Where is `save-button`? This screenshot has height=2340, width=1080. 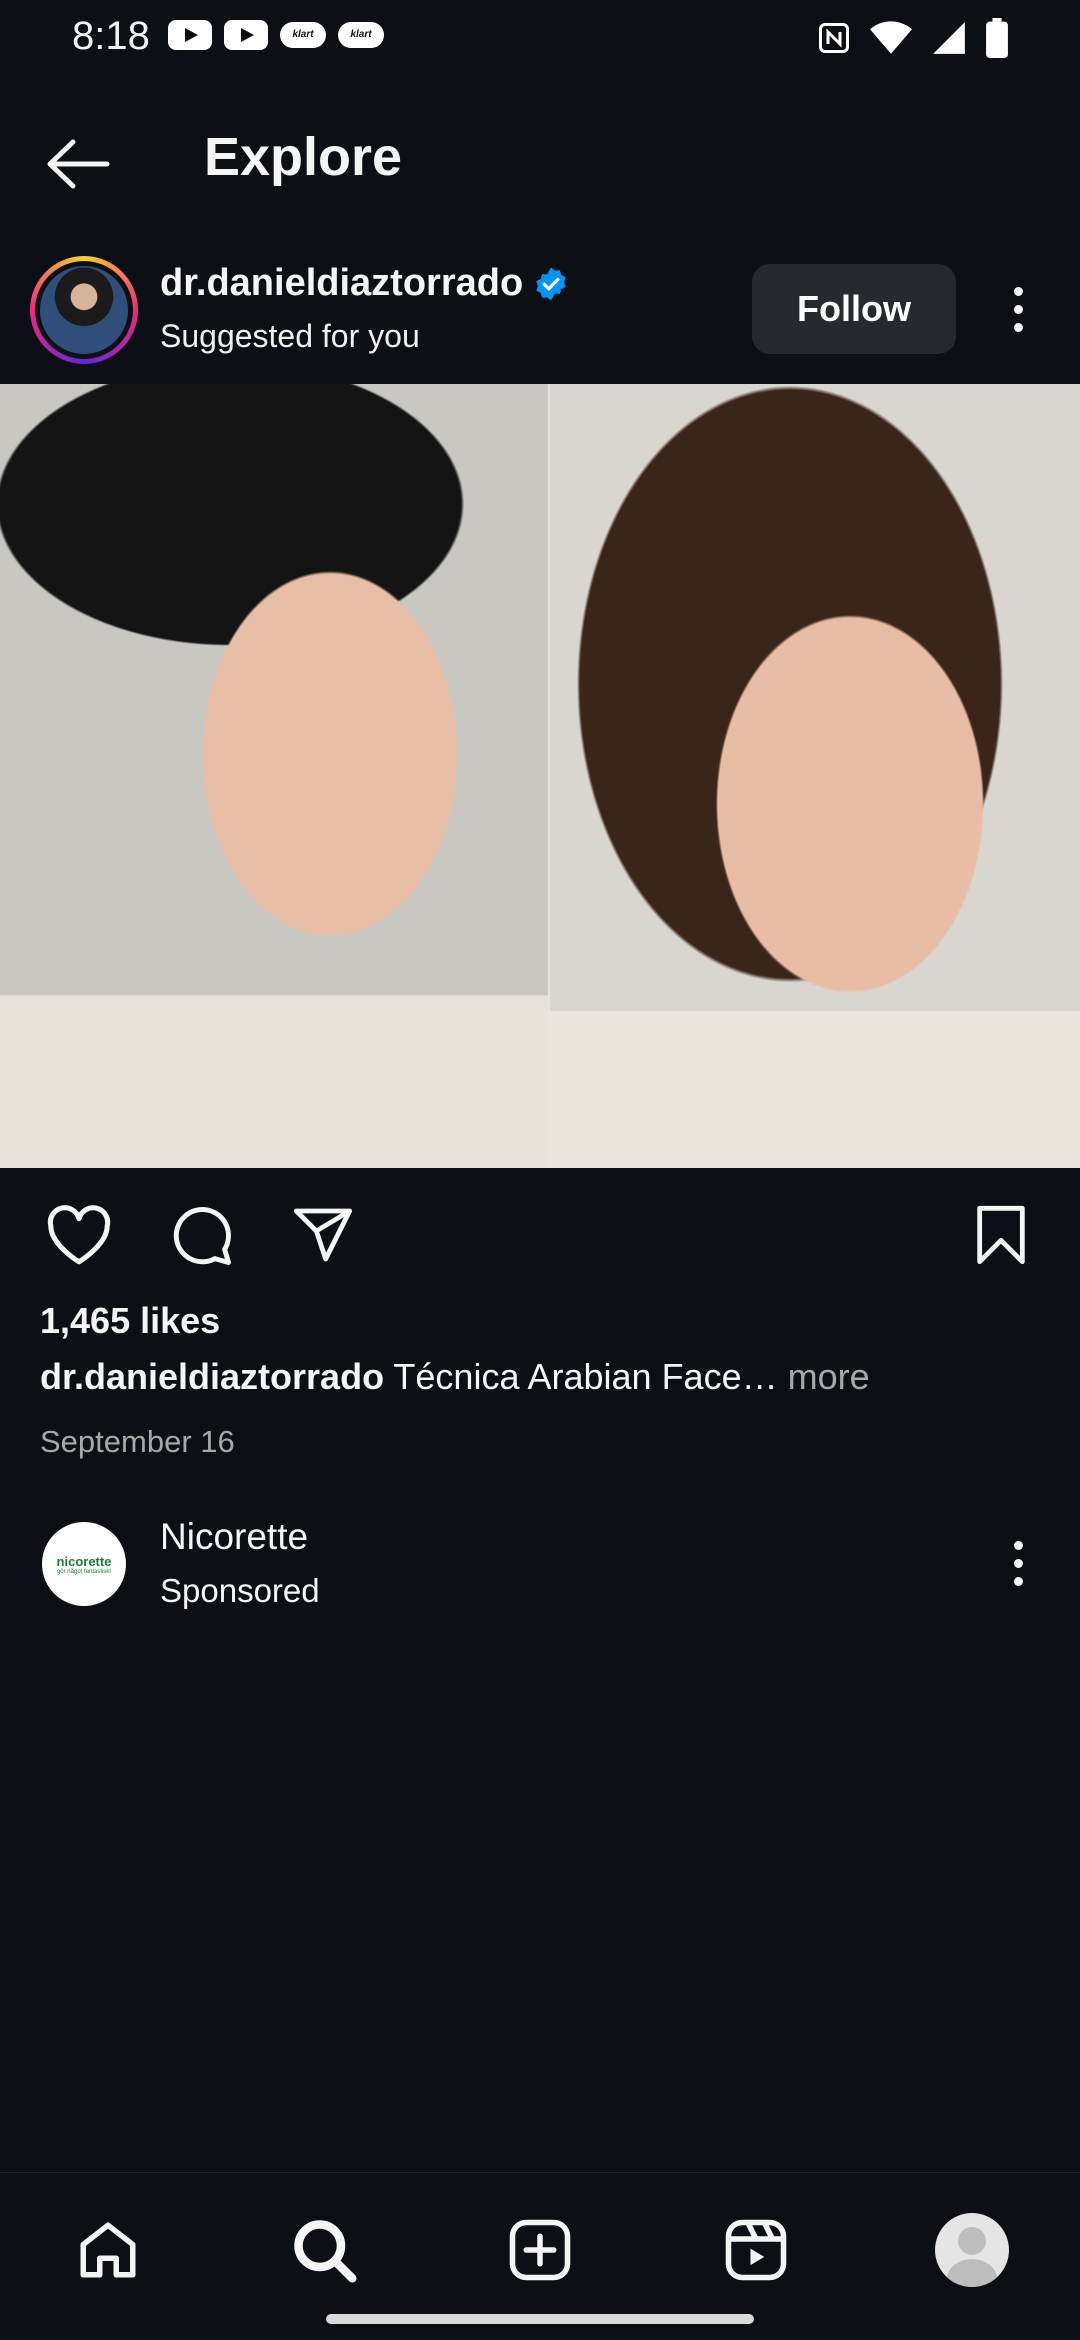 save-button is located at coordinates (1001, 1235).